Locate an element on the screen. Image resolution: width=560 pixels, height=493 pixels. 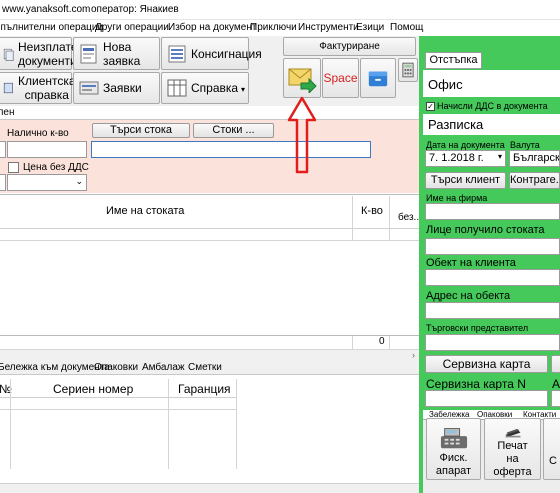
report-button: Справка ▾ is located at coordinates (205, 88).